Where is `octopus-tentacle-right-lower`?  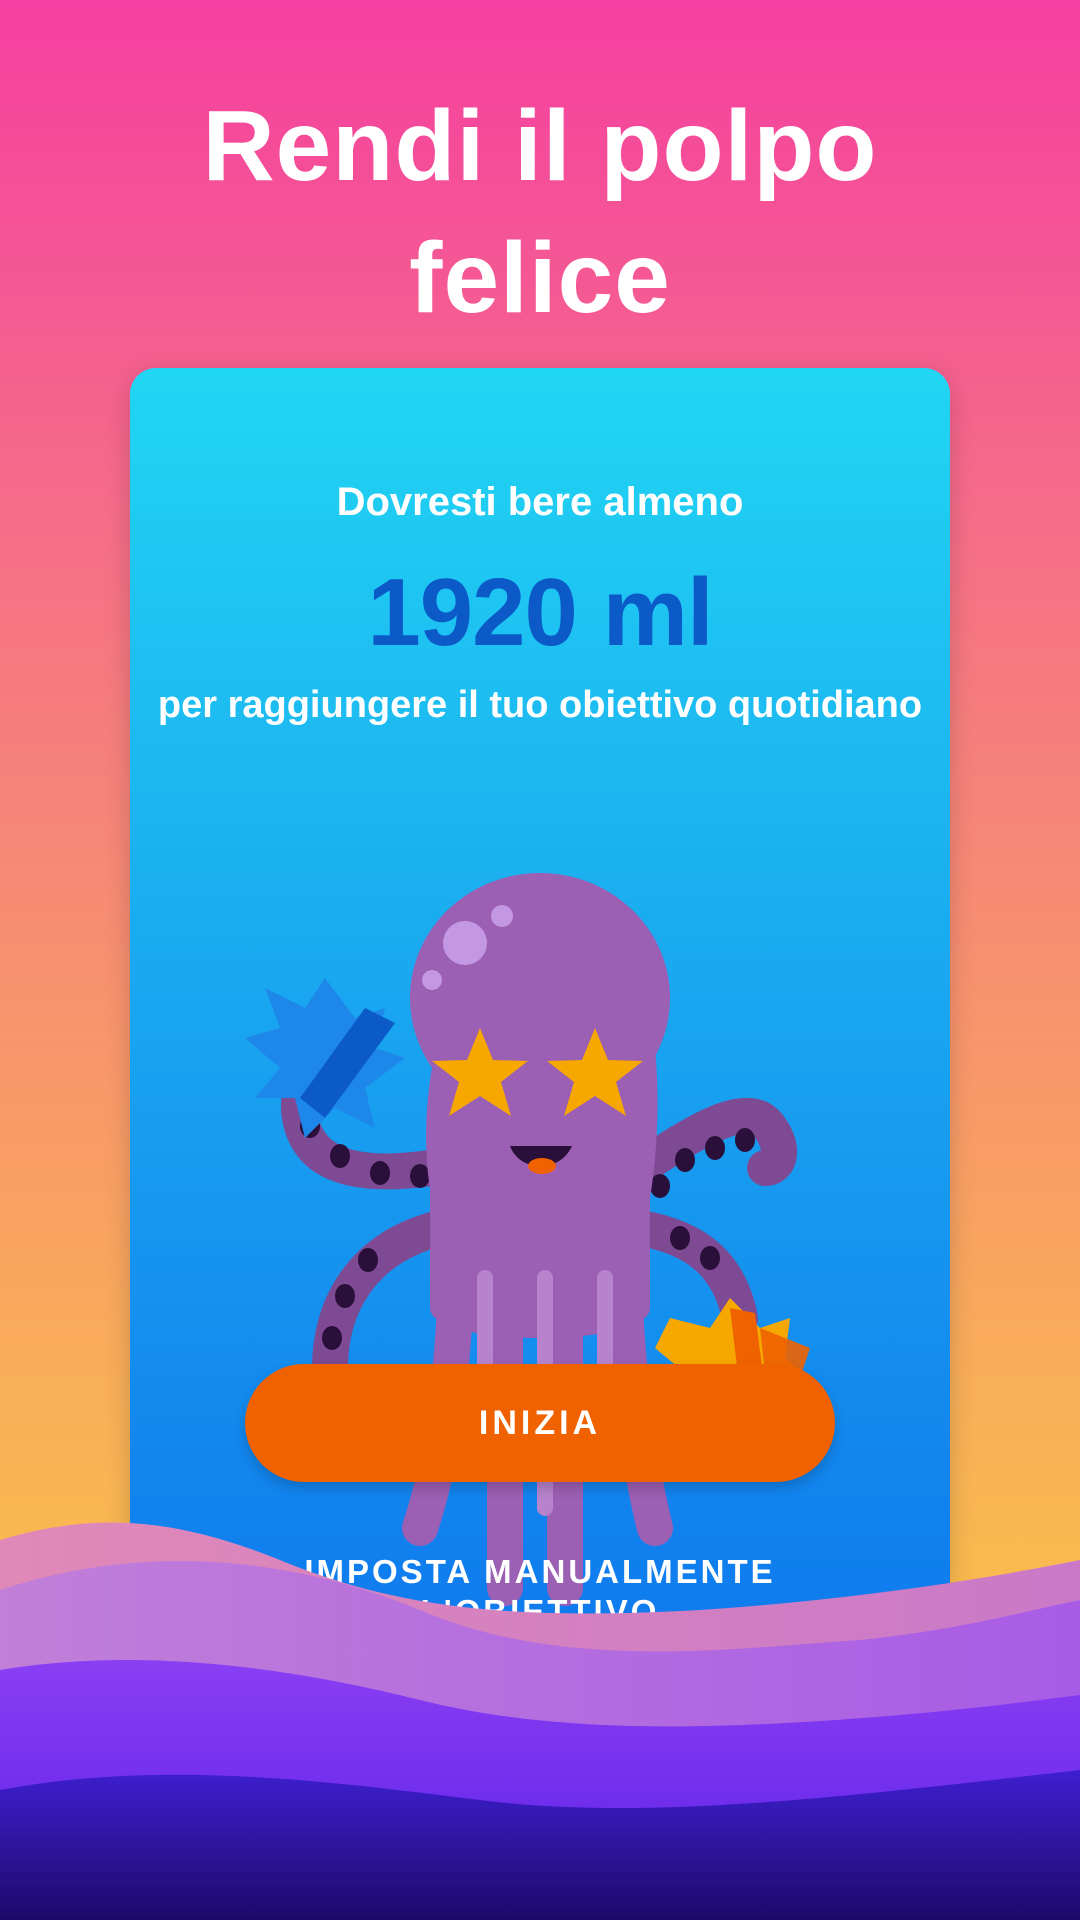 octopus-tentacle-right-lower is located at coordinates (690, 1273).